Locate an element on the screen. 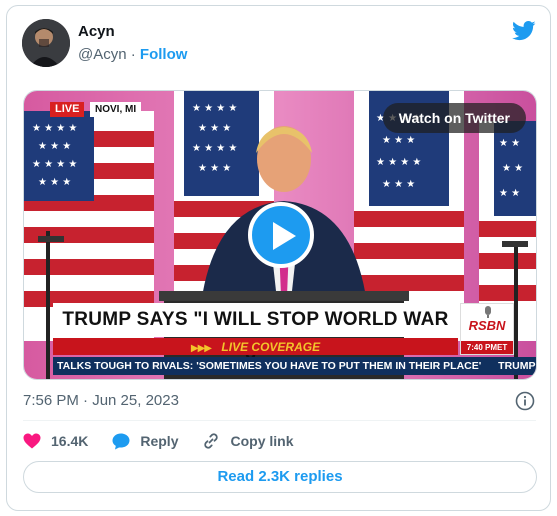 This screenshot has width=557, height=516. author-name: Acyn is located at coordinates (96, 31).